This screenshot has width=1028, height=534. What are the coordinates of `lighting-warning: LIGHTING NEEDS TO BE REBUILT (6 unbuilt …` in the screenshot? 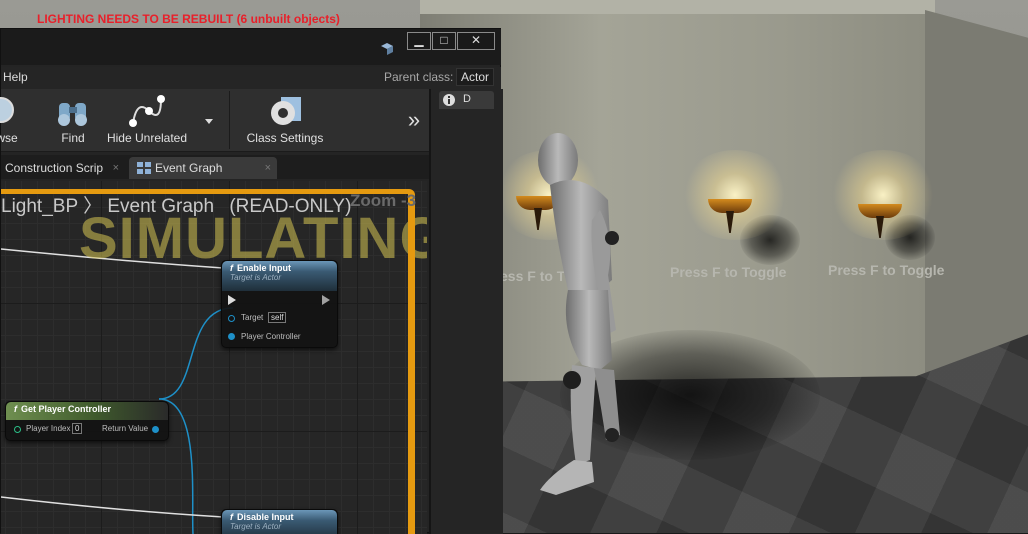 It's located at (188, 19).